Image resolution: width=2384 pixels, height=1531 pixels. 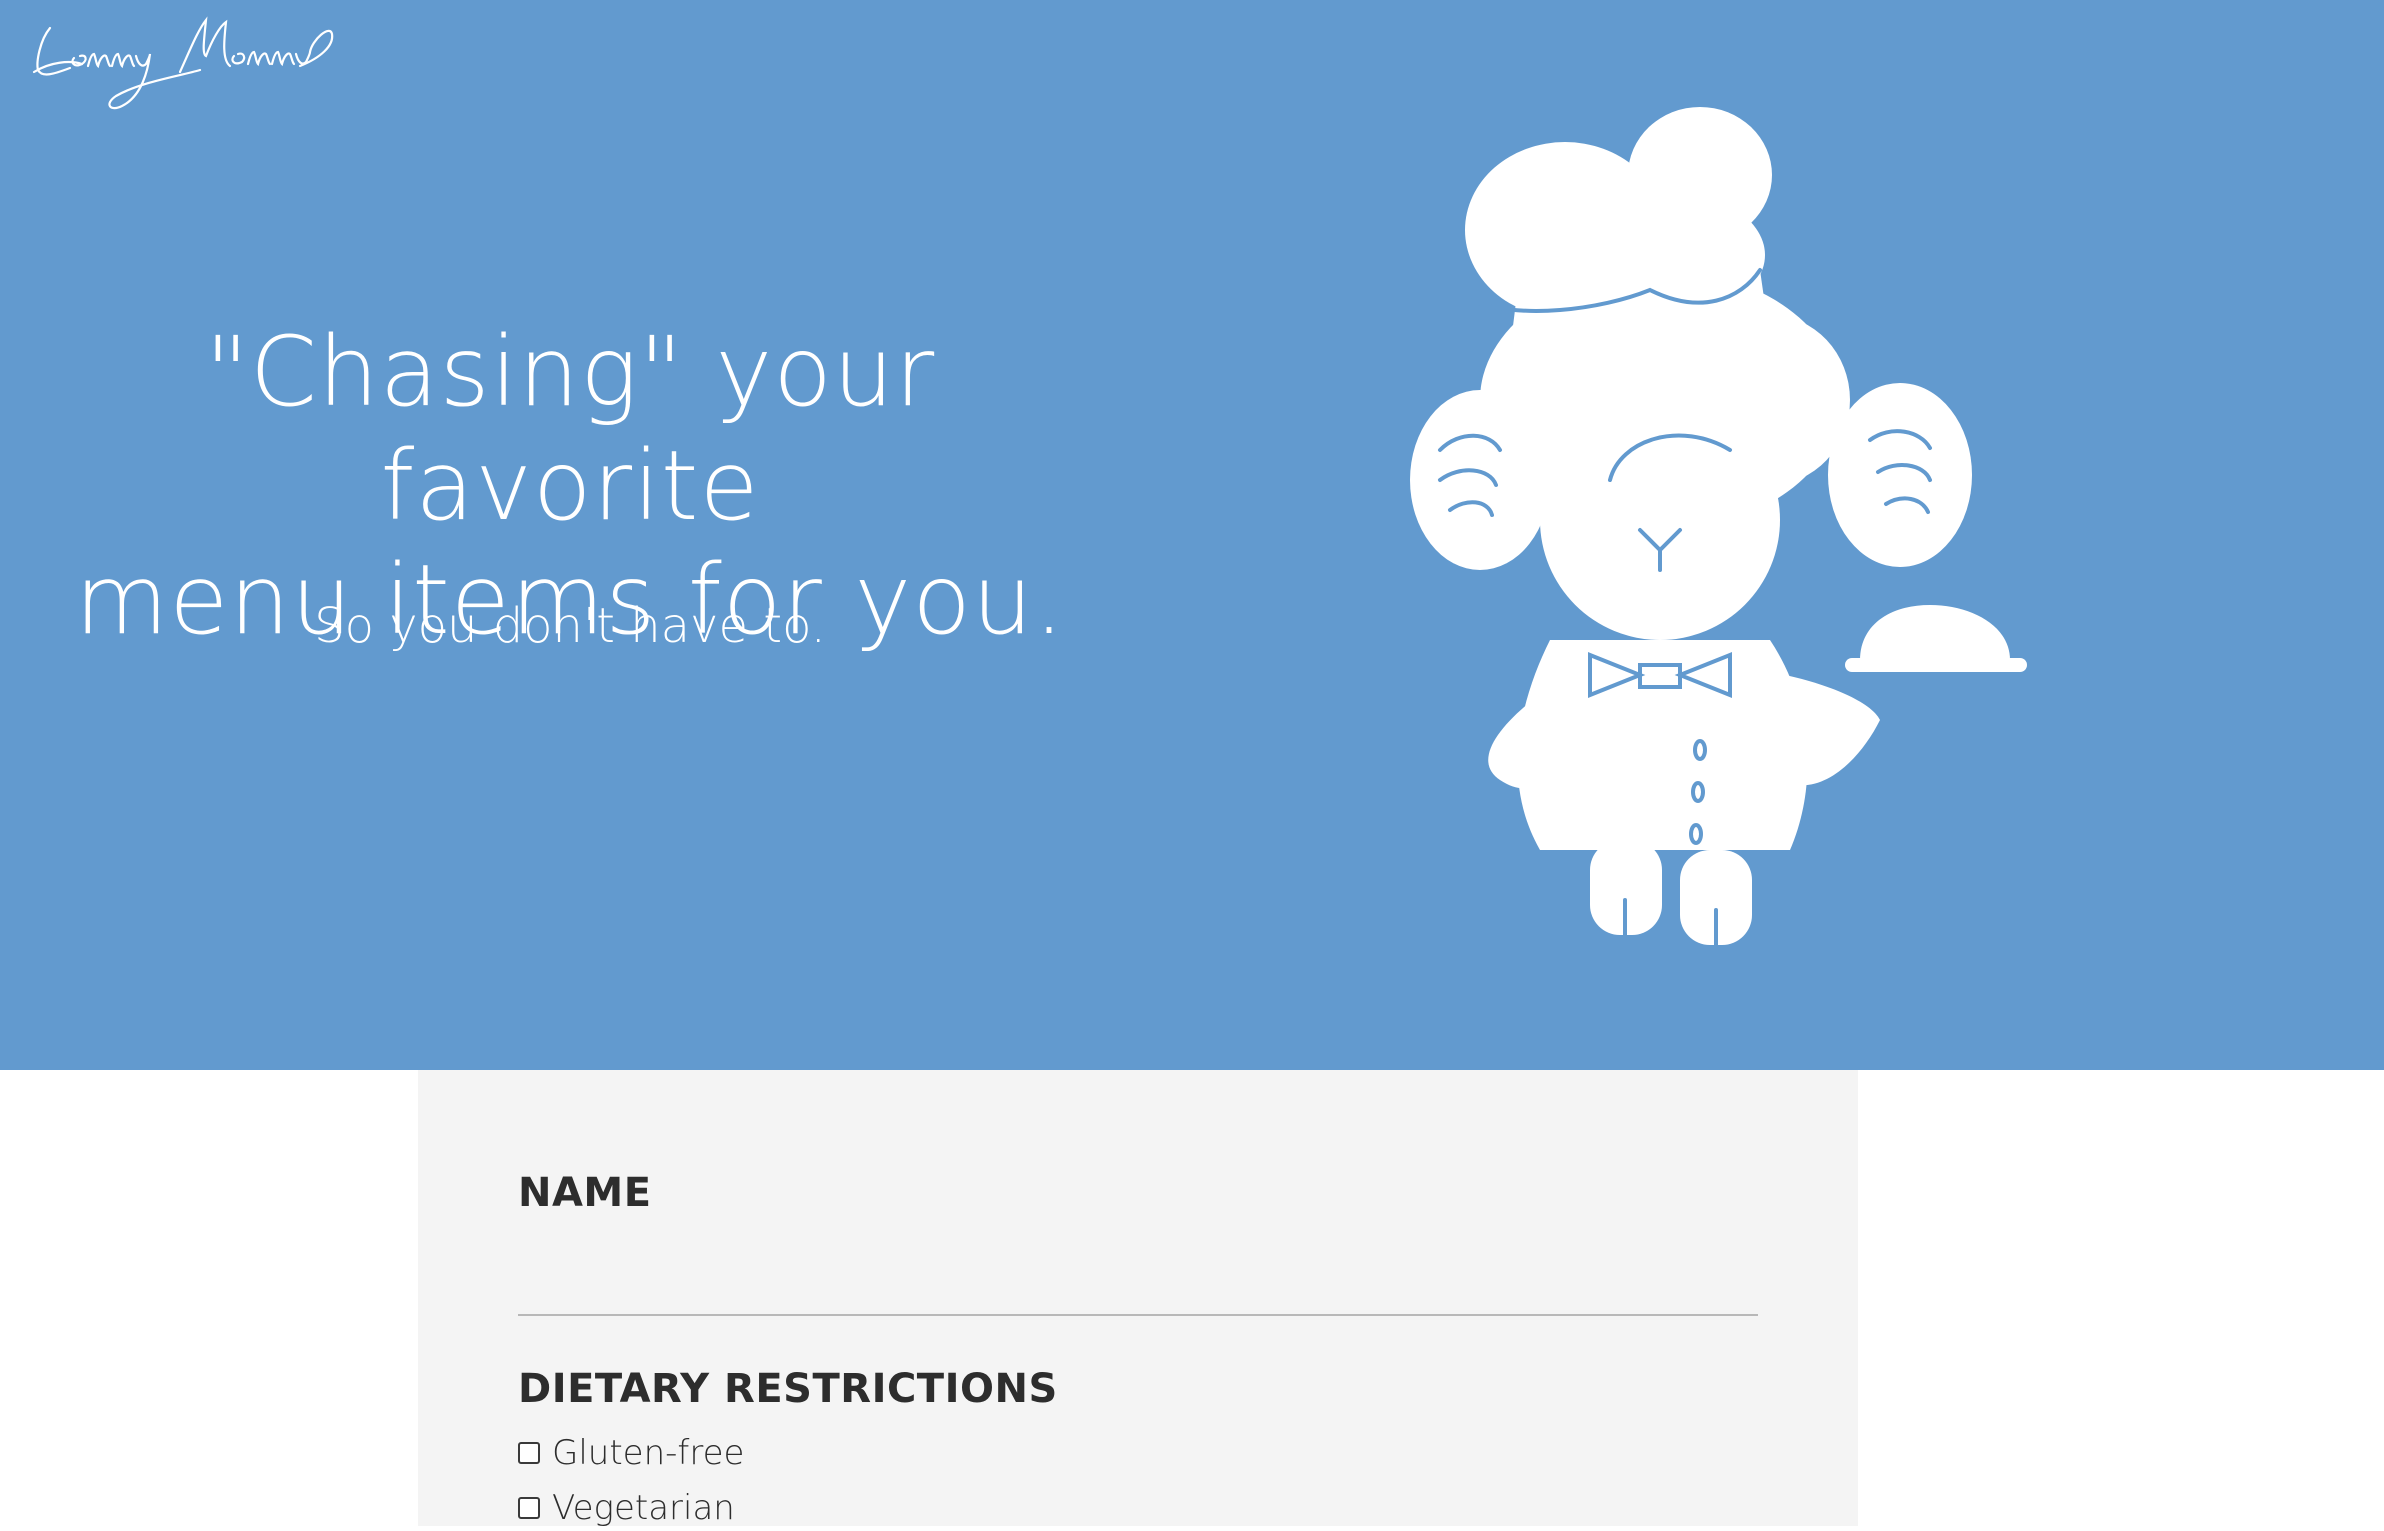 I want to click on chef-ram-mascot-illustration, so click(x=1718, y=527).